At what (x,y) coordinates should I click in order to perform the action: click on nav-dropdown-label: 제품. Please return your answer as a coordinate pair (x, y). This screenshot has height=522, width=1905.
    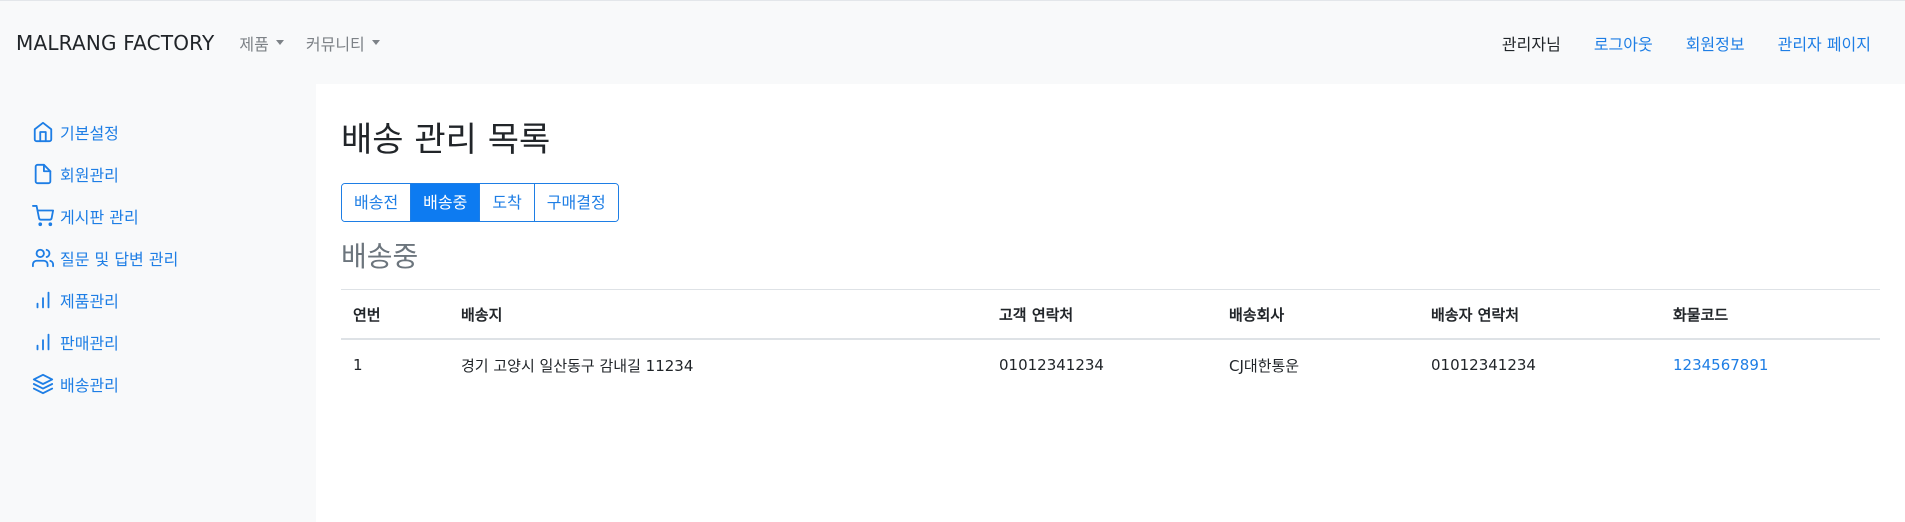
    Looking at the image, I should click on (254, 44).